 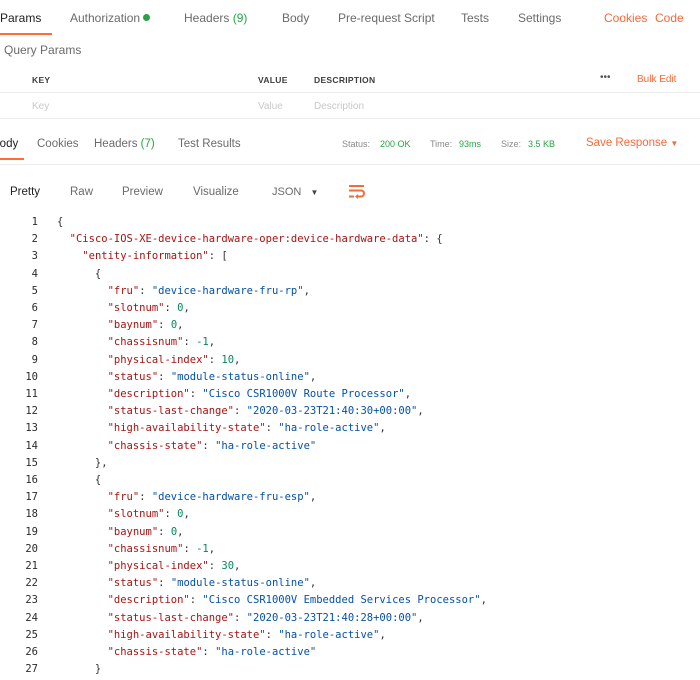 I want to click on line-number: 13, so click(x=31, y=428).